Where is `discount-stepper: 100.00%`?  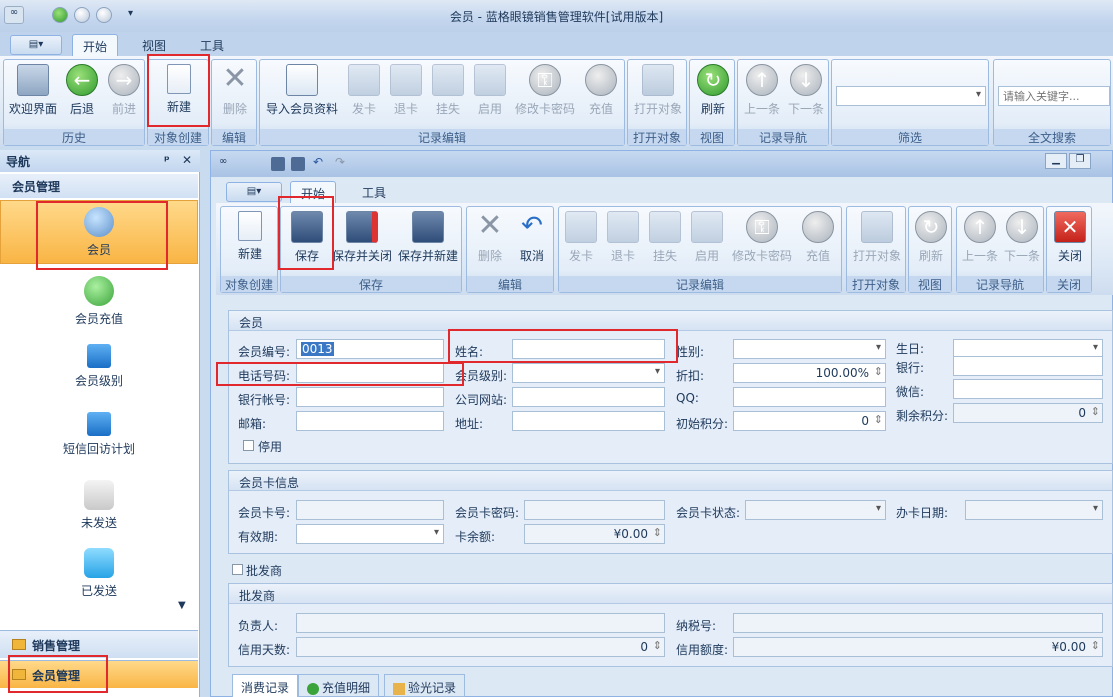 discount-stepper: 100.00% is located at coordinates (809, 373).